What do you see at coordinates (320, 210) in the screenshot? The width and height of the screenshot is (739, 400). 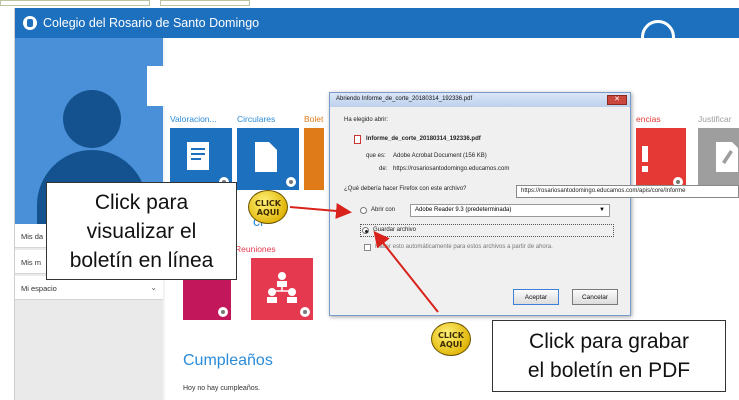 I see `arrow-to-open-with` at bounding box center [320, 210].